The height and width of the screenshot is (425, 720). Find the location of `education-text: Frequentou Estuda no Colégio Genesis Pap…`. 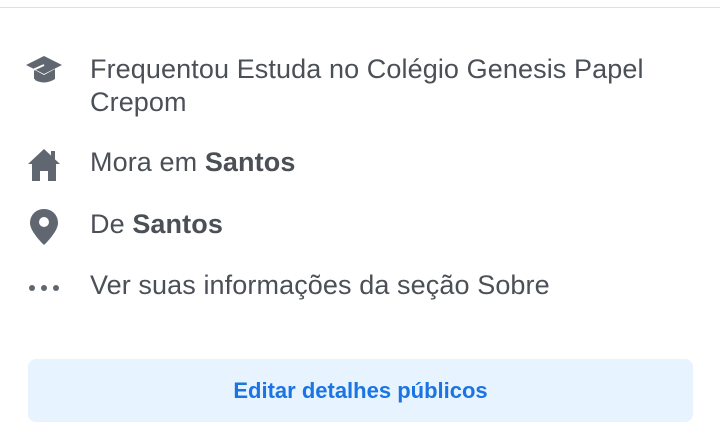

education-text: Frequentou Estuda no Colégio Genesis Pap… is located at coordinates (367, 85).